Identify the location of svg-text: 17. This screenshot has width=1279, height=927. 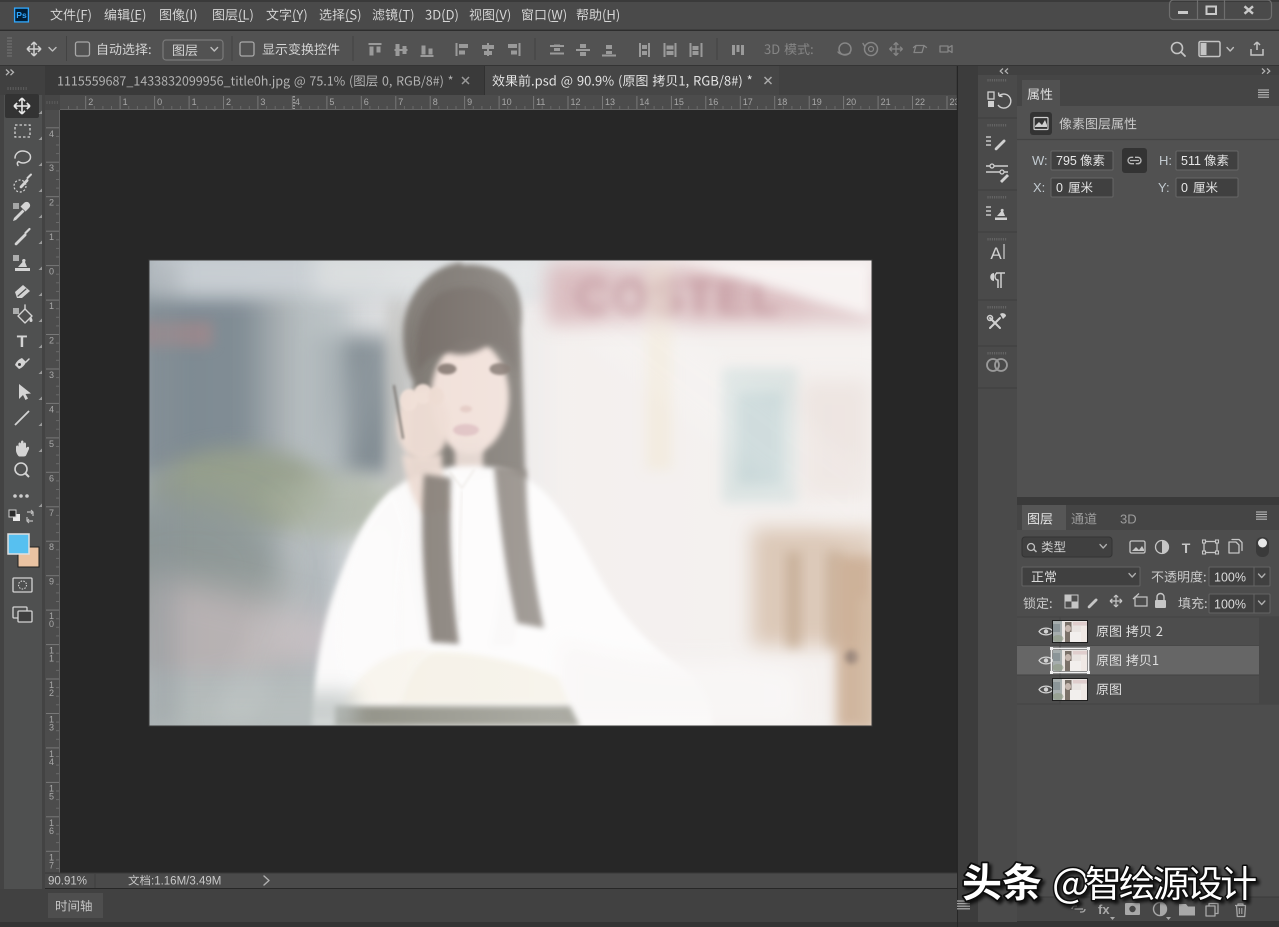
(748, 102).